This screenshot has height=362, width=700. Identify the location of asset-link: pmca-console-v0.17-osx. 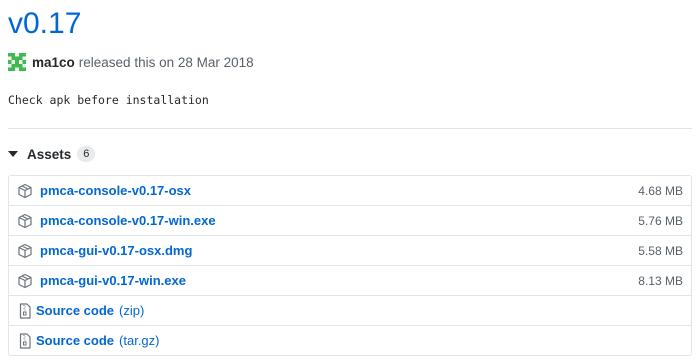
(115, 190).